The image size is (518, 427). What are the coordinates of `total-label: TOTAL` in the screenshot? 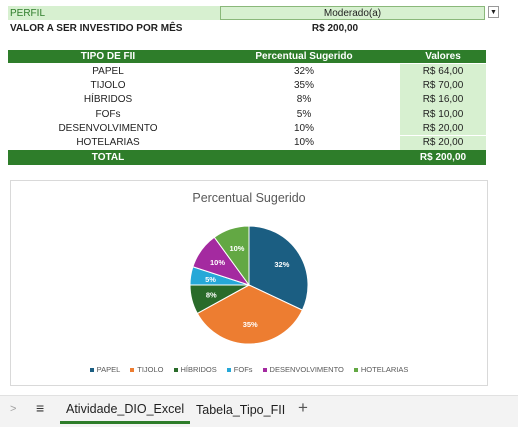 It's located at (108, 157).